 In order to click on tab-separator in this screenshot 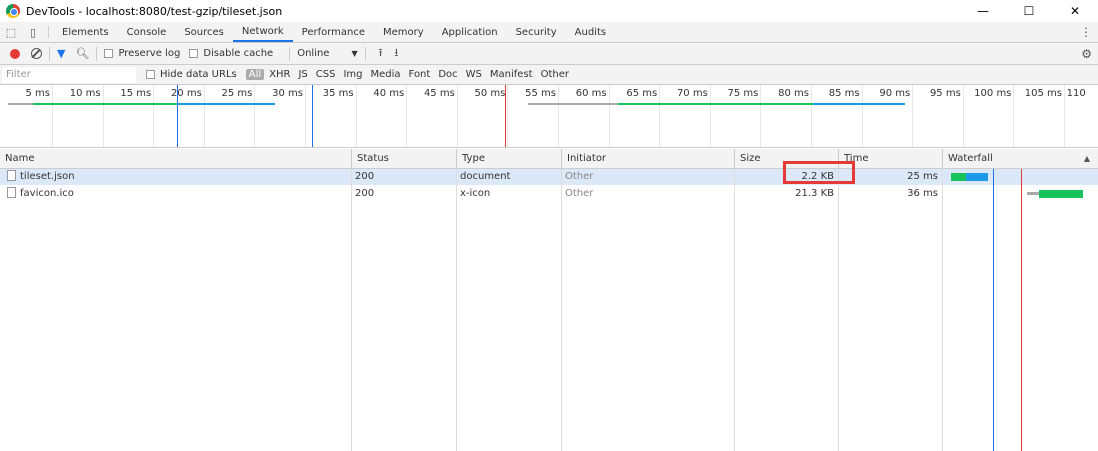, I will do `click(48, 32)`.